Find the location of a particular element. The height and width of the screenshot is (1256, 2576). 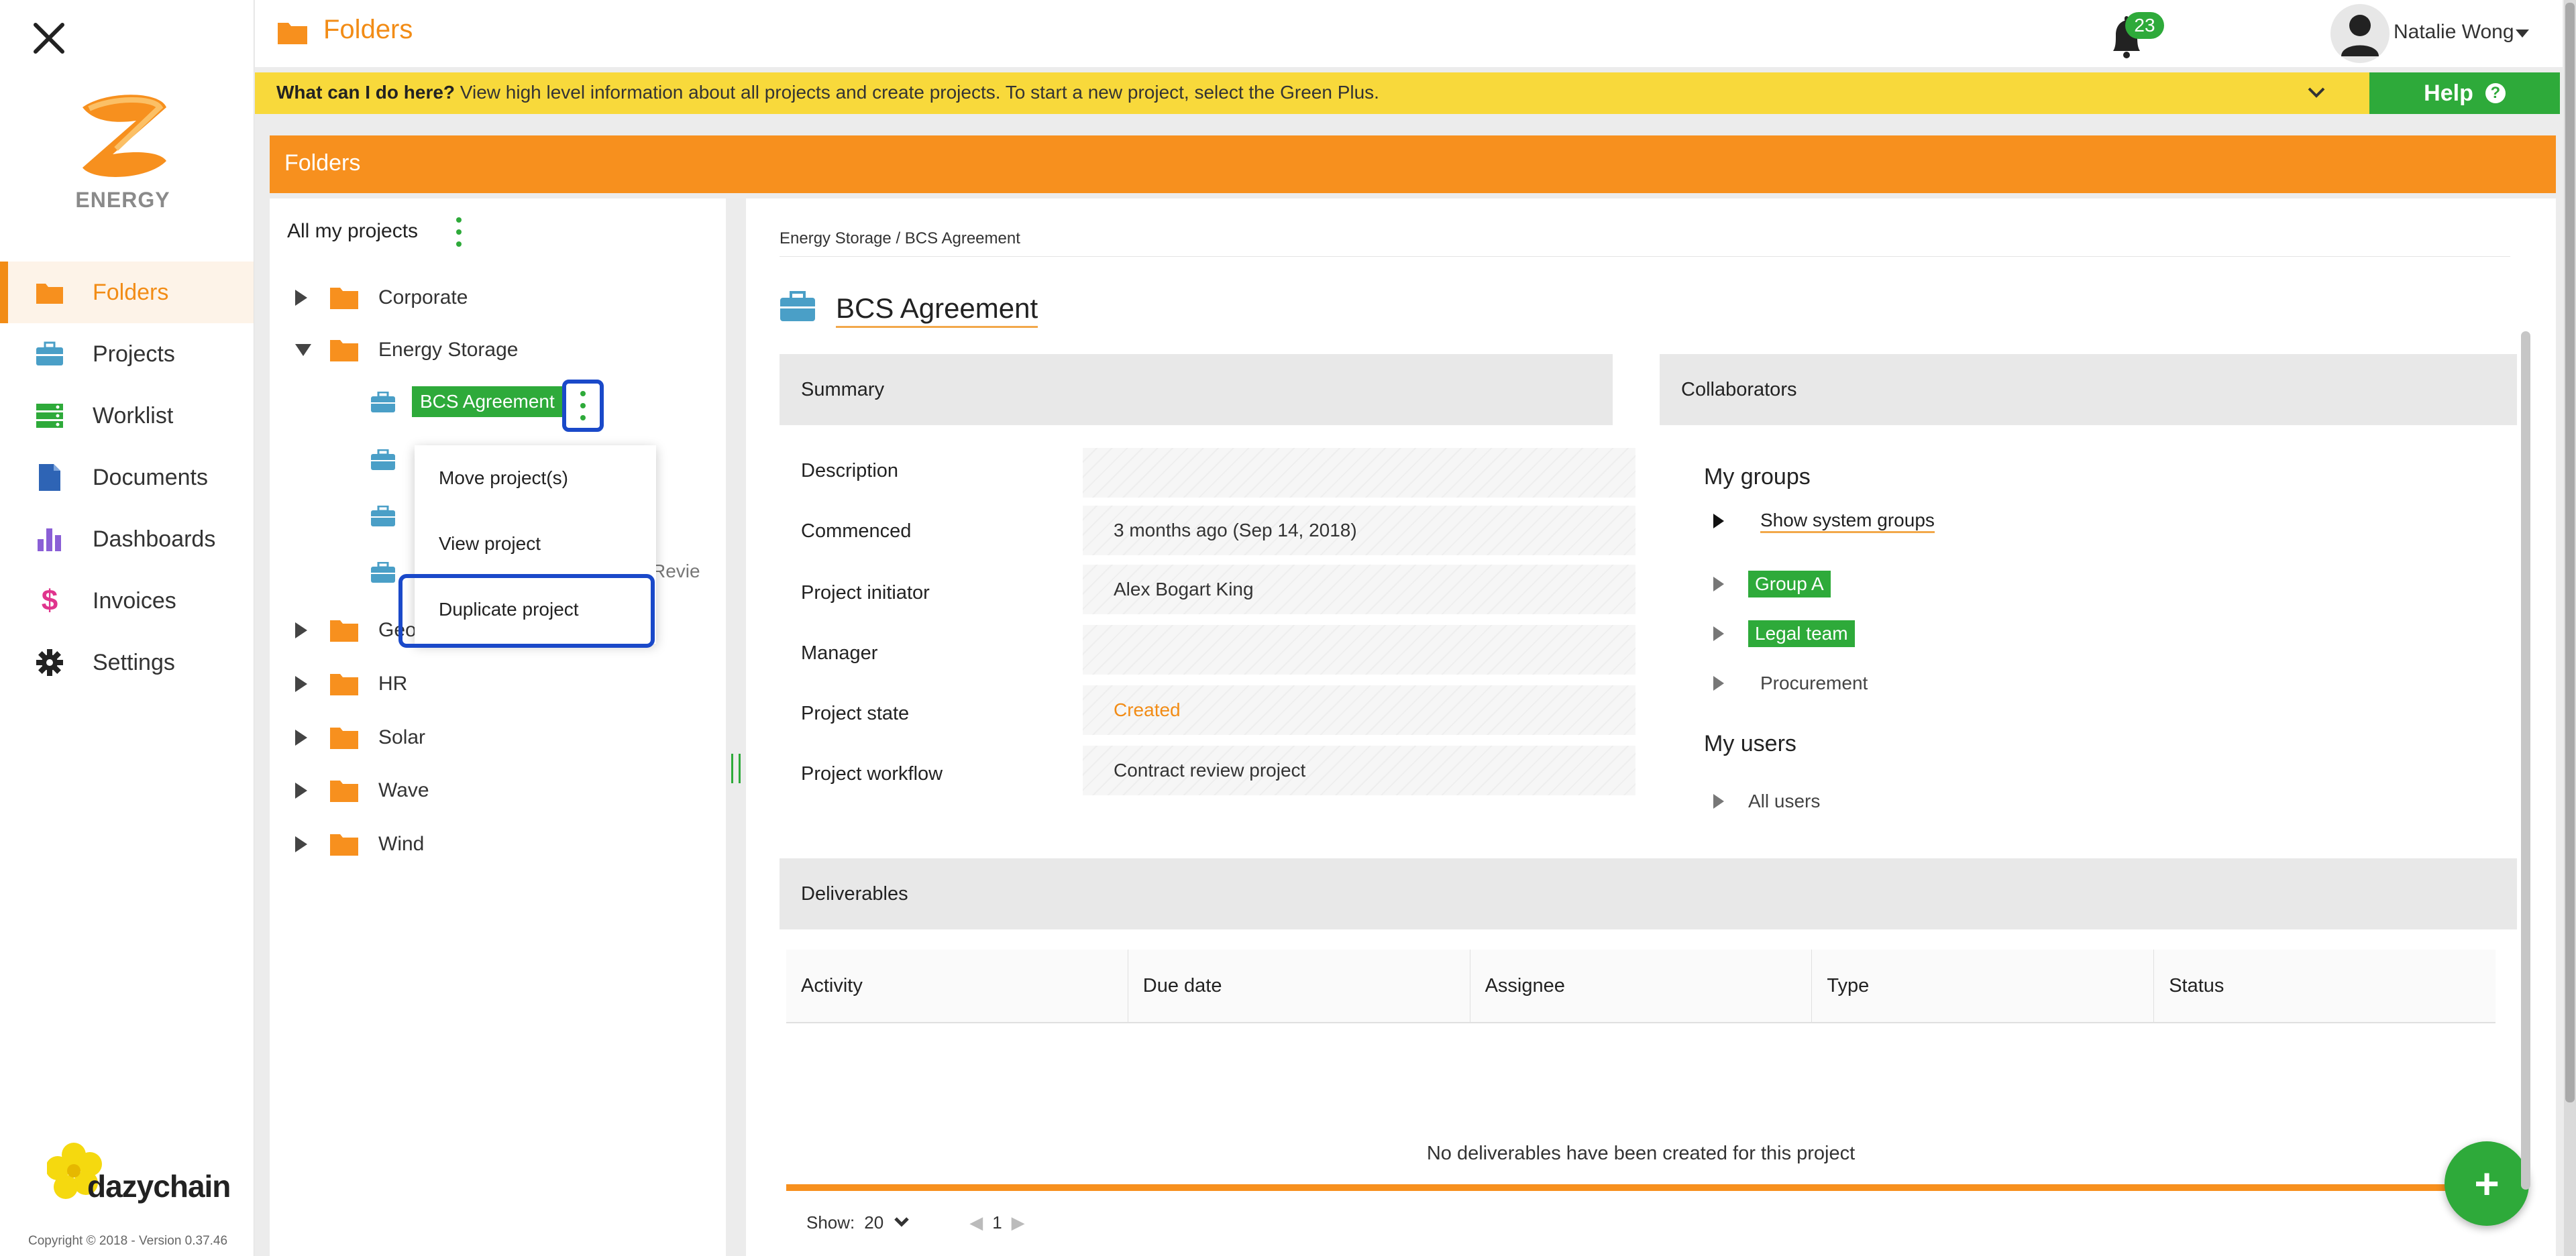

field-label-state: Project state is located at coordinates (855, 713).